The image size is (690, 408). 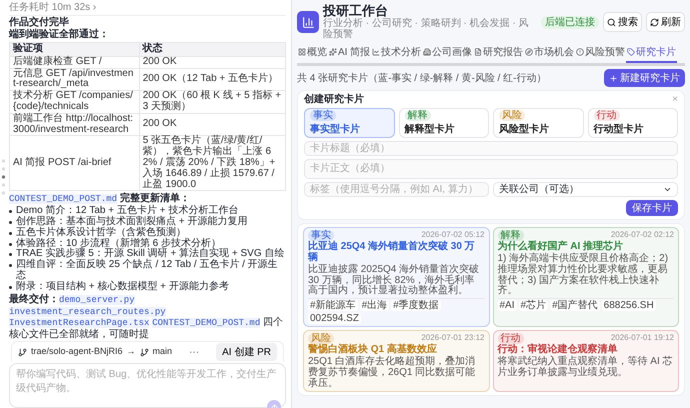 I want to click on type-tag: 风险, so click(x=321, y=338).